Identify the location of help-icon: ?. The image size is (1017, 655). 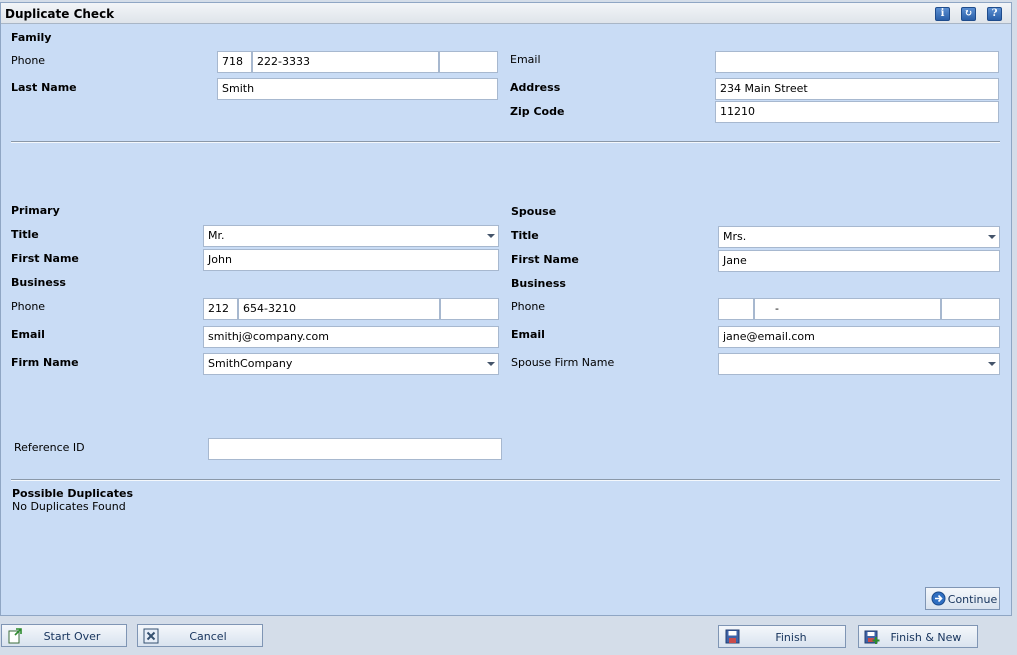
(994, 14).